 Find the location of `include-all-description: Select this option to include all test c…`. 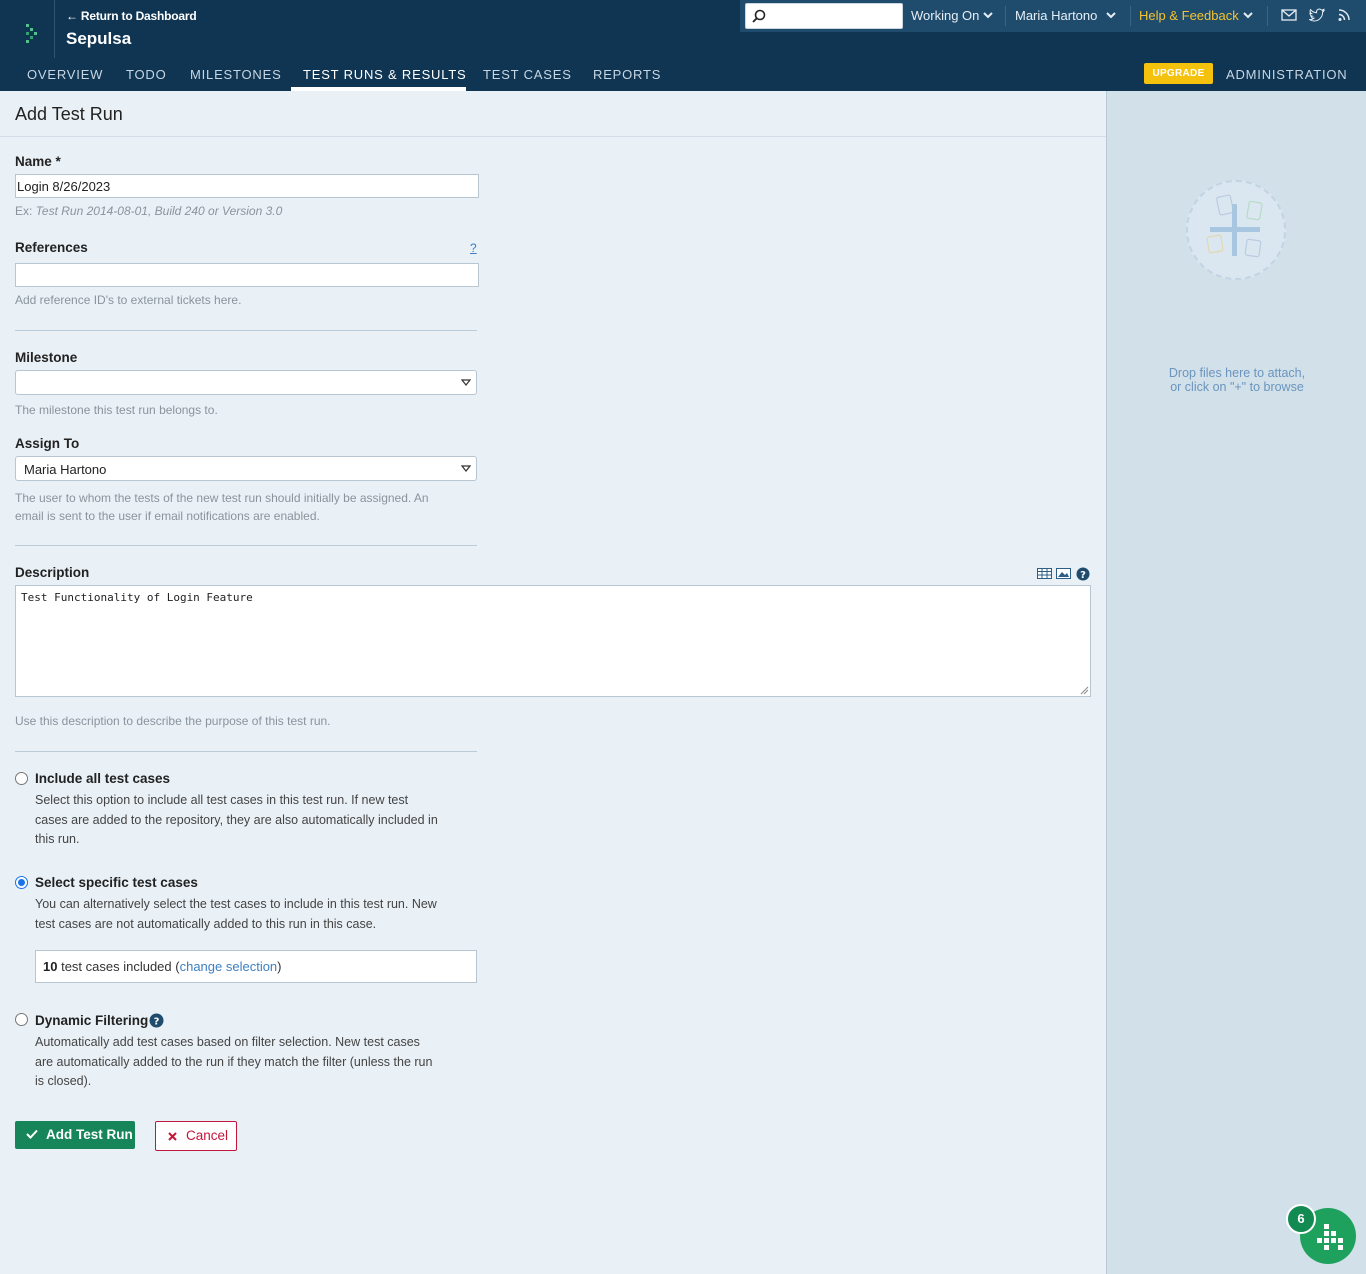

include-all-description: Select this option to include all test c… is located at coordinates (257, 820).